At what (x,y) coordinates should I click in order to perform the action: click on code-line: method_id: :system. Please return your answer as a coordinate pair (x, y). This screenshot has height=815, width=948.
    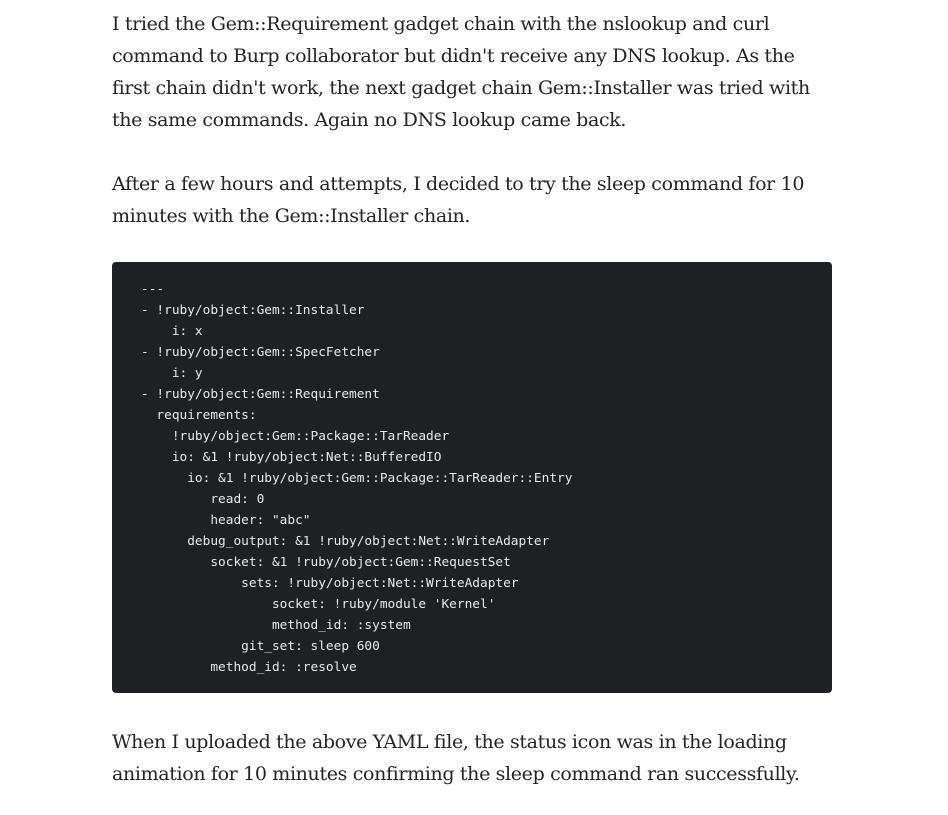
    Looking at the image, I should click on (276, 625).